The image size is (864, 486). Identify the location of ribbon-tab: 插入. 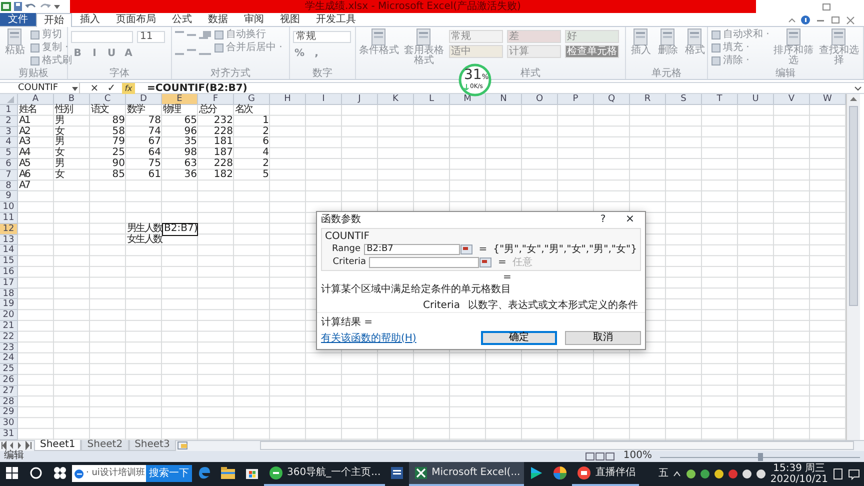
(90, 19).